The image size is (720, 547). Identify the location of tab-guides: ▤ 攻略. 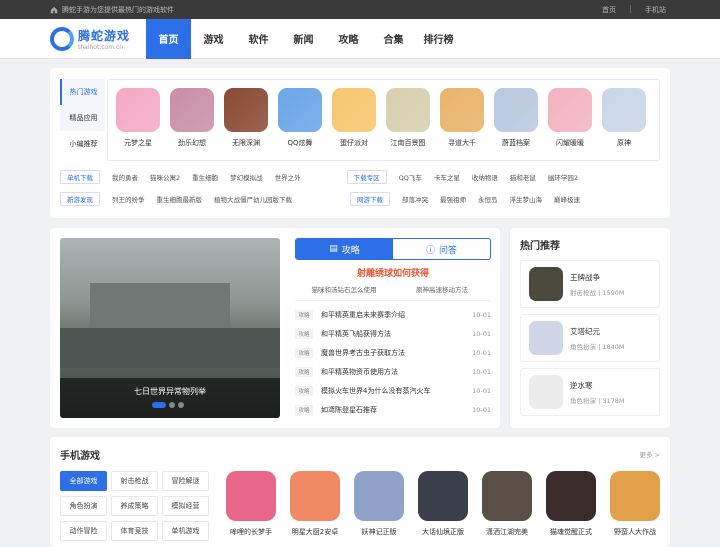
(344, 249).